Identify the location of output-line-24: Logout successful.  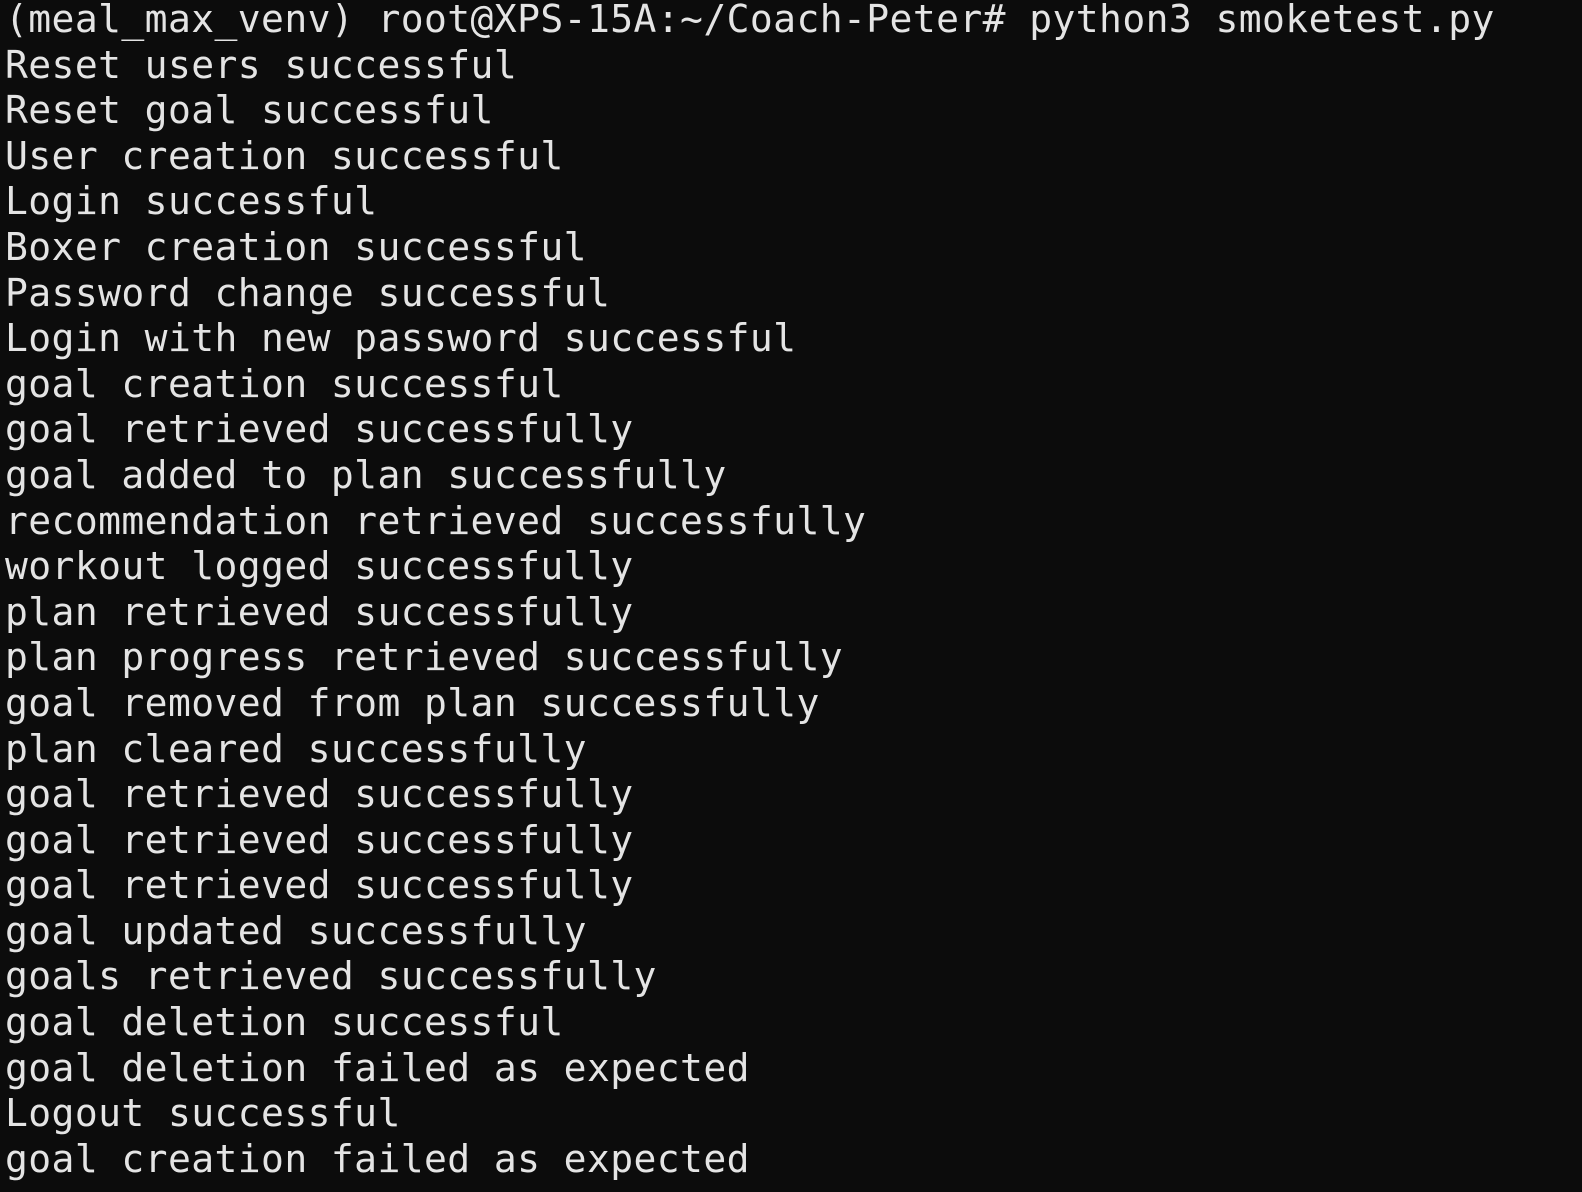
(203, 1113).